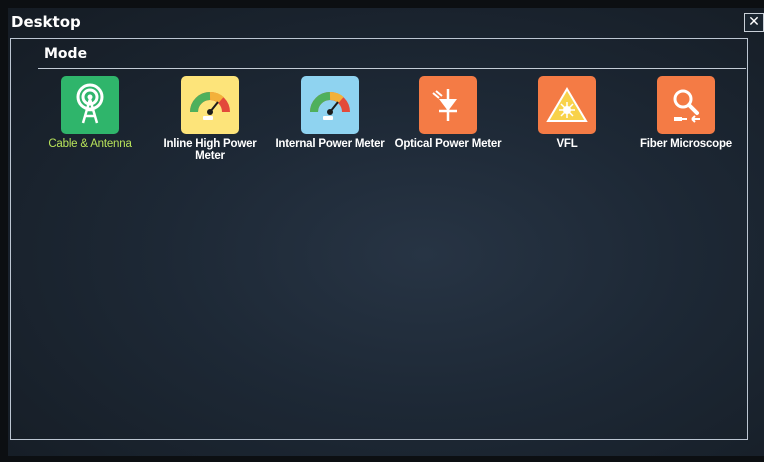 The image size is (764, 462). Describe the element at coordinates (90, 105) in the screenshot. I see `antenna-icon` at that location.